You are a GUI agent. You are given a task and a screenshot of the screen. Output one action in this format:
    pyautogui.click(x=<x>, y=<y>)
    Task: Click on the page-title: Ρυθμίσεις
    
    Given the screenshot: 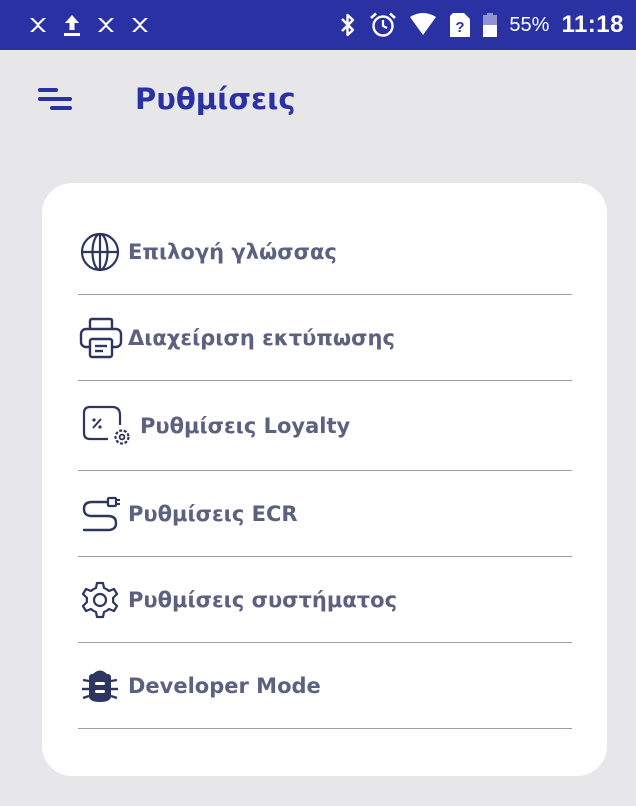 What is the action you would take?
    pyautogui.click(x=215, y=99)
    